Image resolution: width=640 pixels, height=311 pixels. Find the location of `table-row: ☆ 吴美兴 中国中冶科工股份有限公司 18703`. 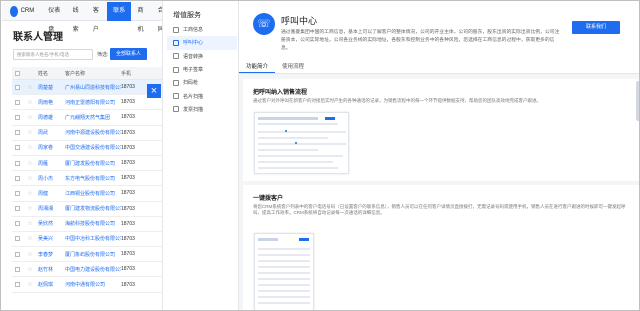

table-row: ☆ 吴美兴 中国中冶科工股份有限公司 18703 is located at coordinates (87, 240).